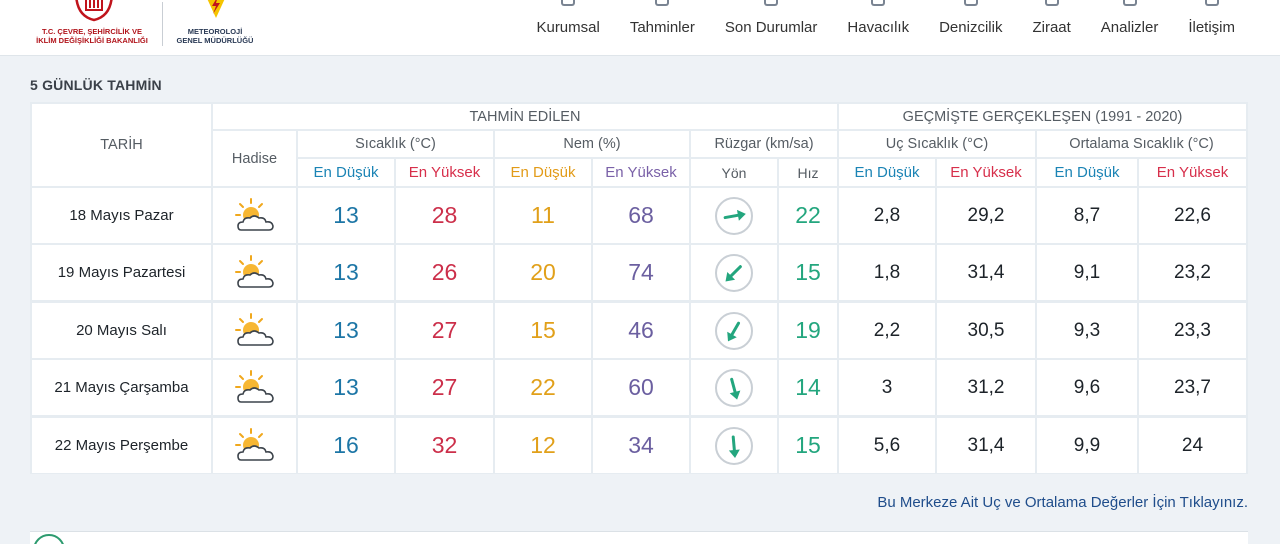  I want to click on nav-tahminler: Tahminler, so click(662, 28).